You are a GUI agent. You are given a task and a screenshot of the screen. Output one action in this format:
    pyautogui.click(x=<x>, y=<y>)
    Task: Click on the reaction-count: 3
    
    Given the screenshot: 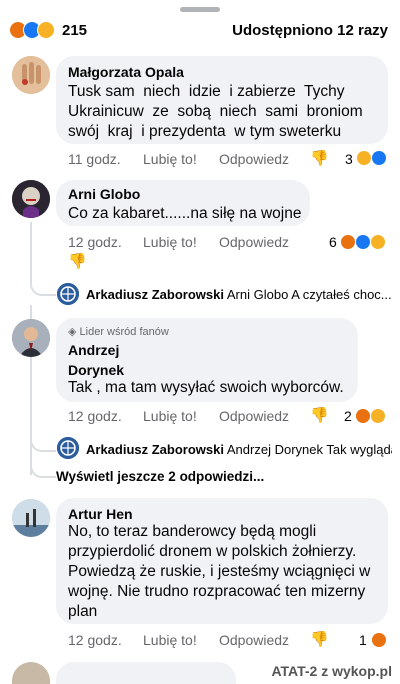 What is the action you would take?
    pyautogui.click(x=349, y=159)
    